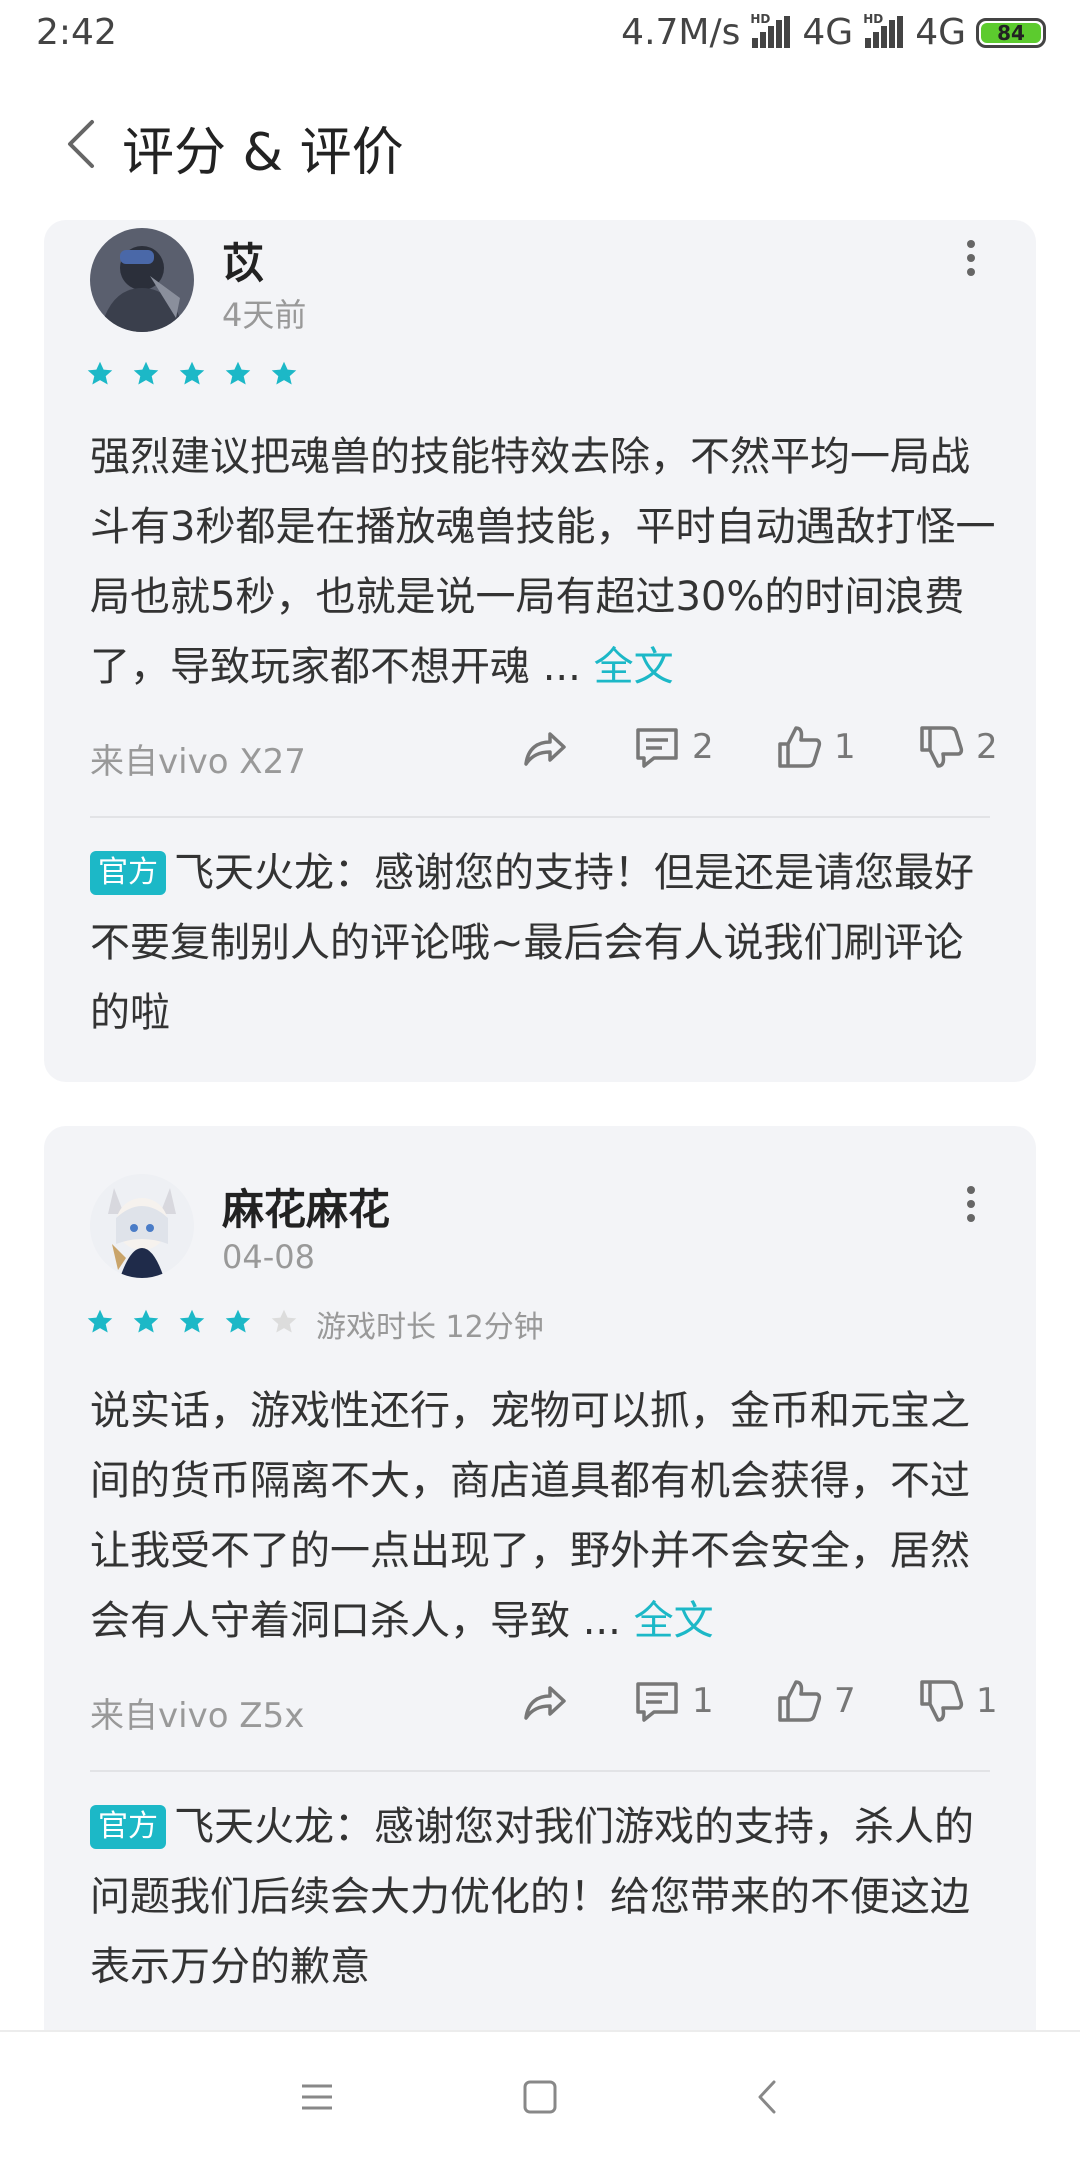 The height and width of the screenshot is (2160, 1080). I want to click on dislike-count: 2, so click(987, 747).